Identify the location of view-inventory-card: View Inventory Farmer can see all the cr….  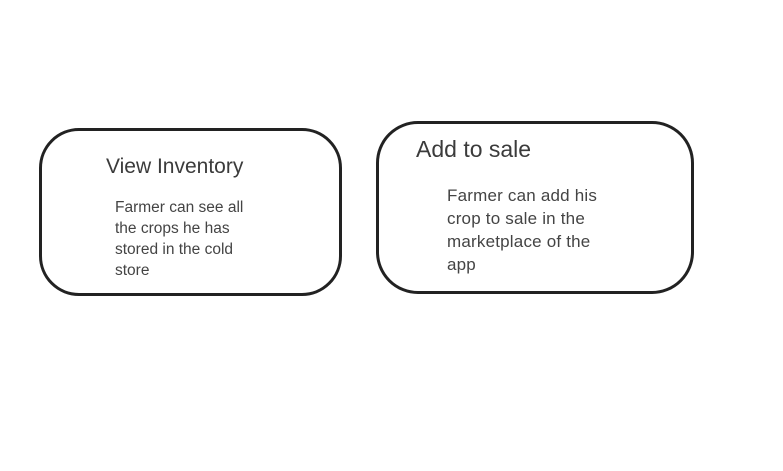
(190, 212).